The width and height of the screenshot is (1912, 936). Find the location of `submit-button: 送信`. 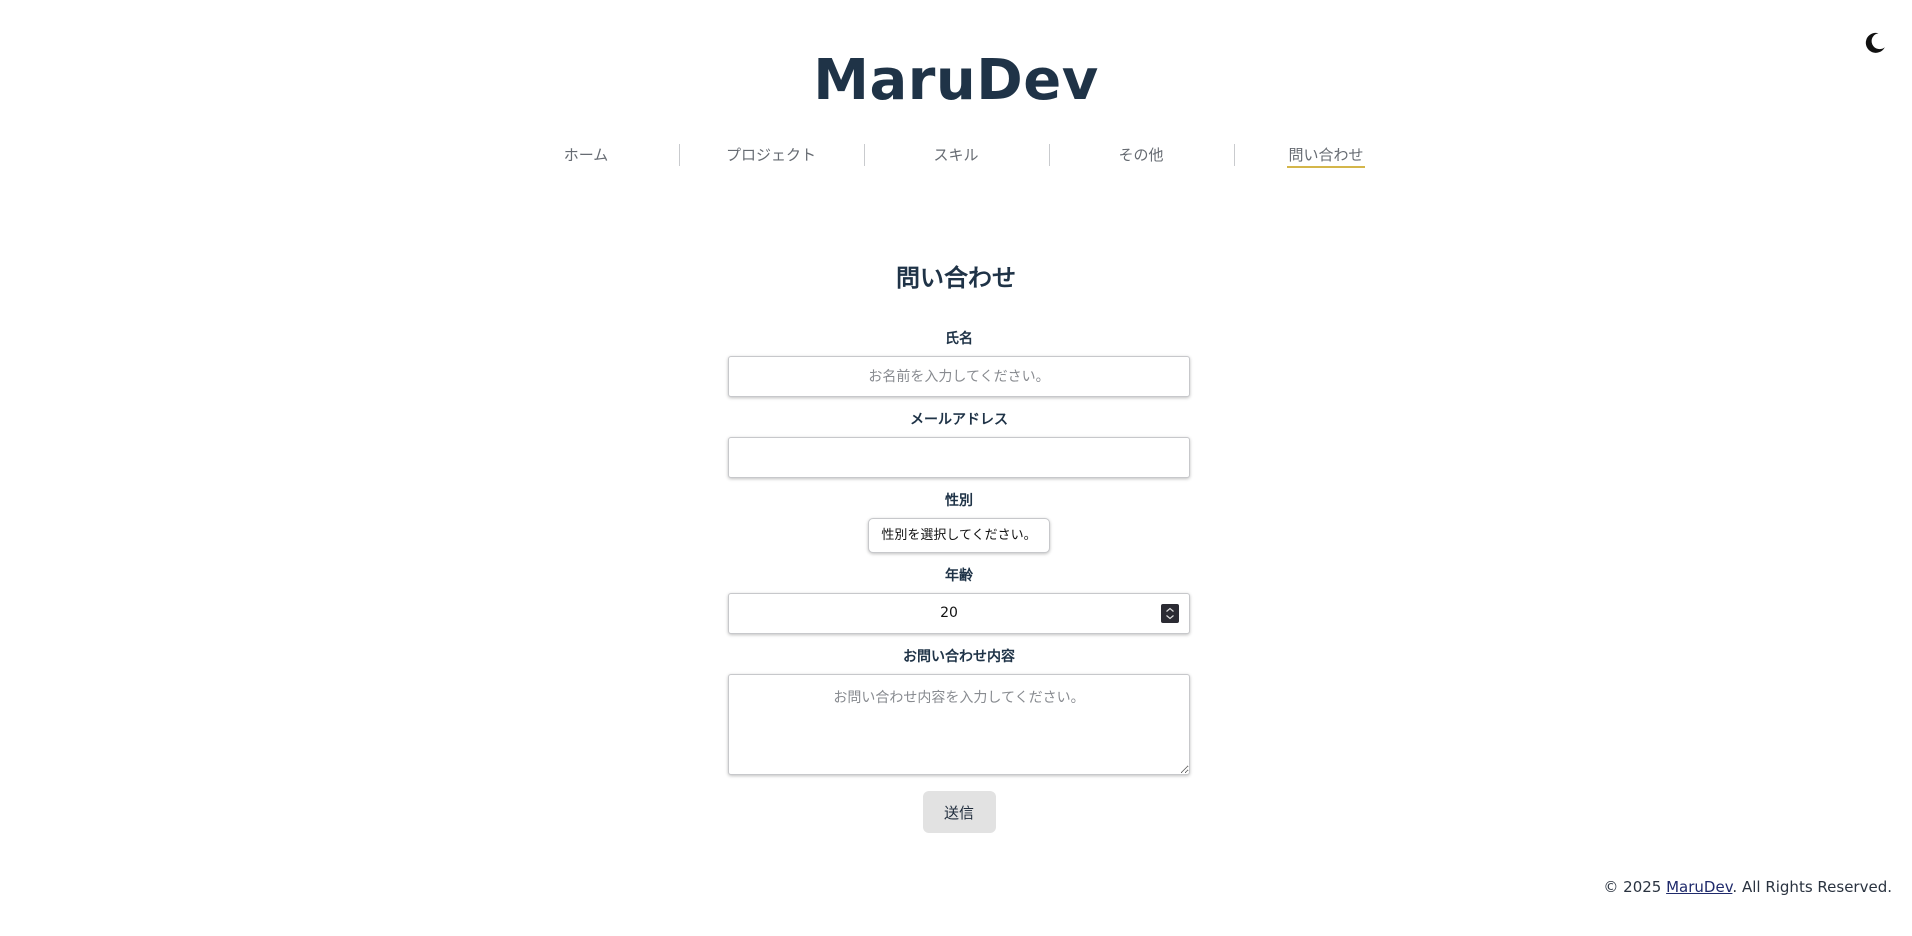

submit-button: 送信 is located at coordinates (959, 812).